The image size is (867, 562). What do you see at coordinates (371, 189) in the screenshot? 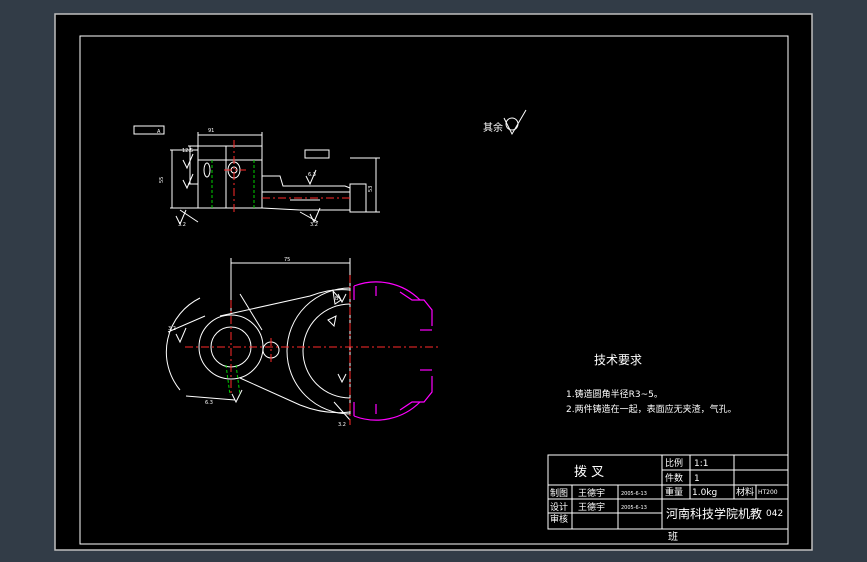
I see `dim-right-height: 53` at bounding box center [371, 189].